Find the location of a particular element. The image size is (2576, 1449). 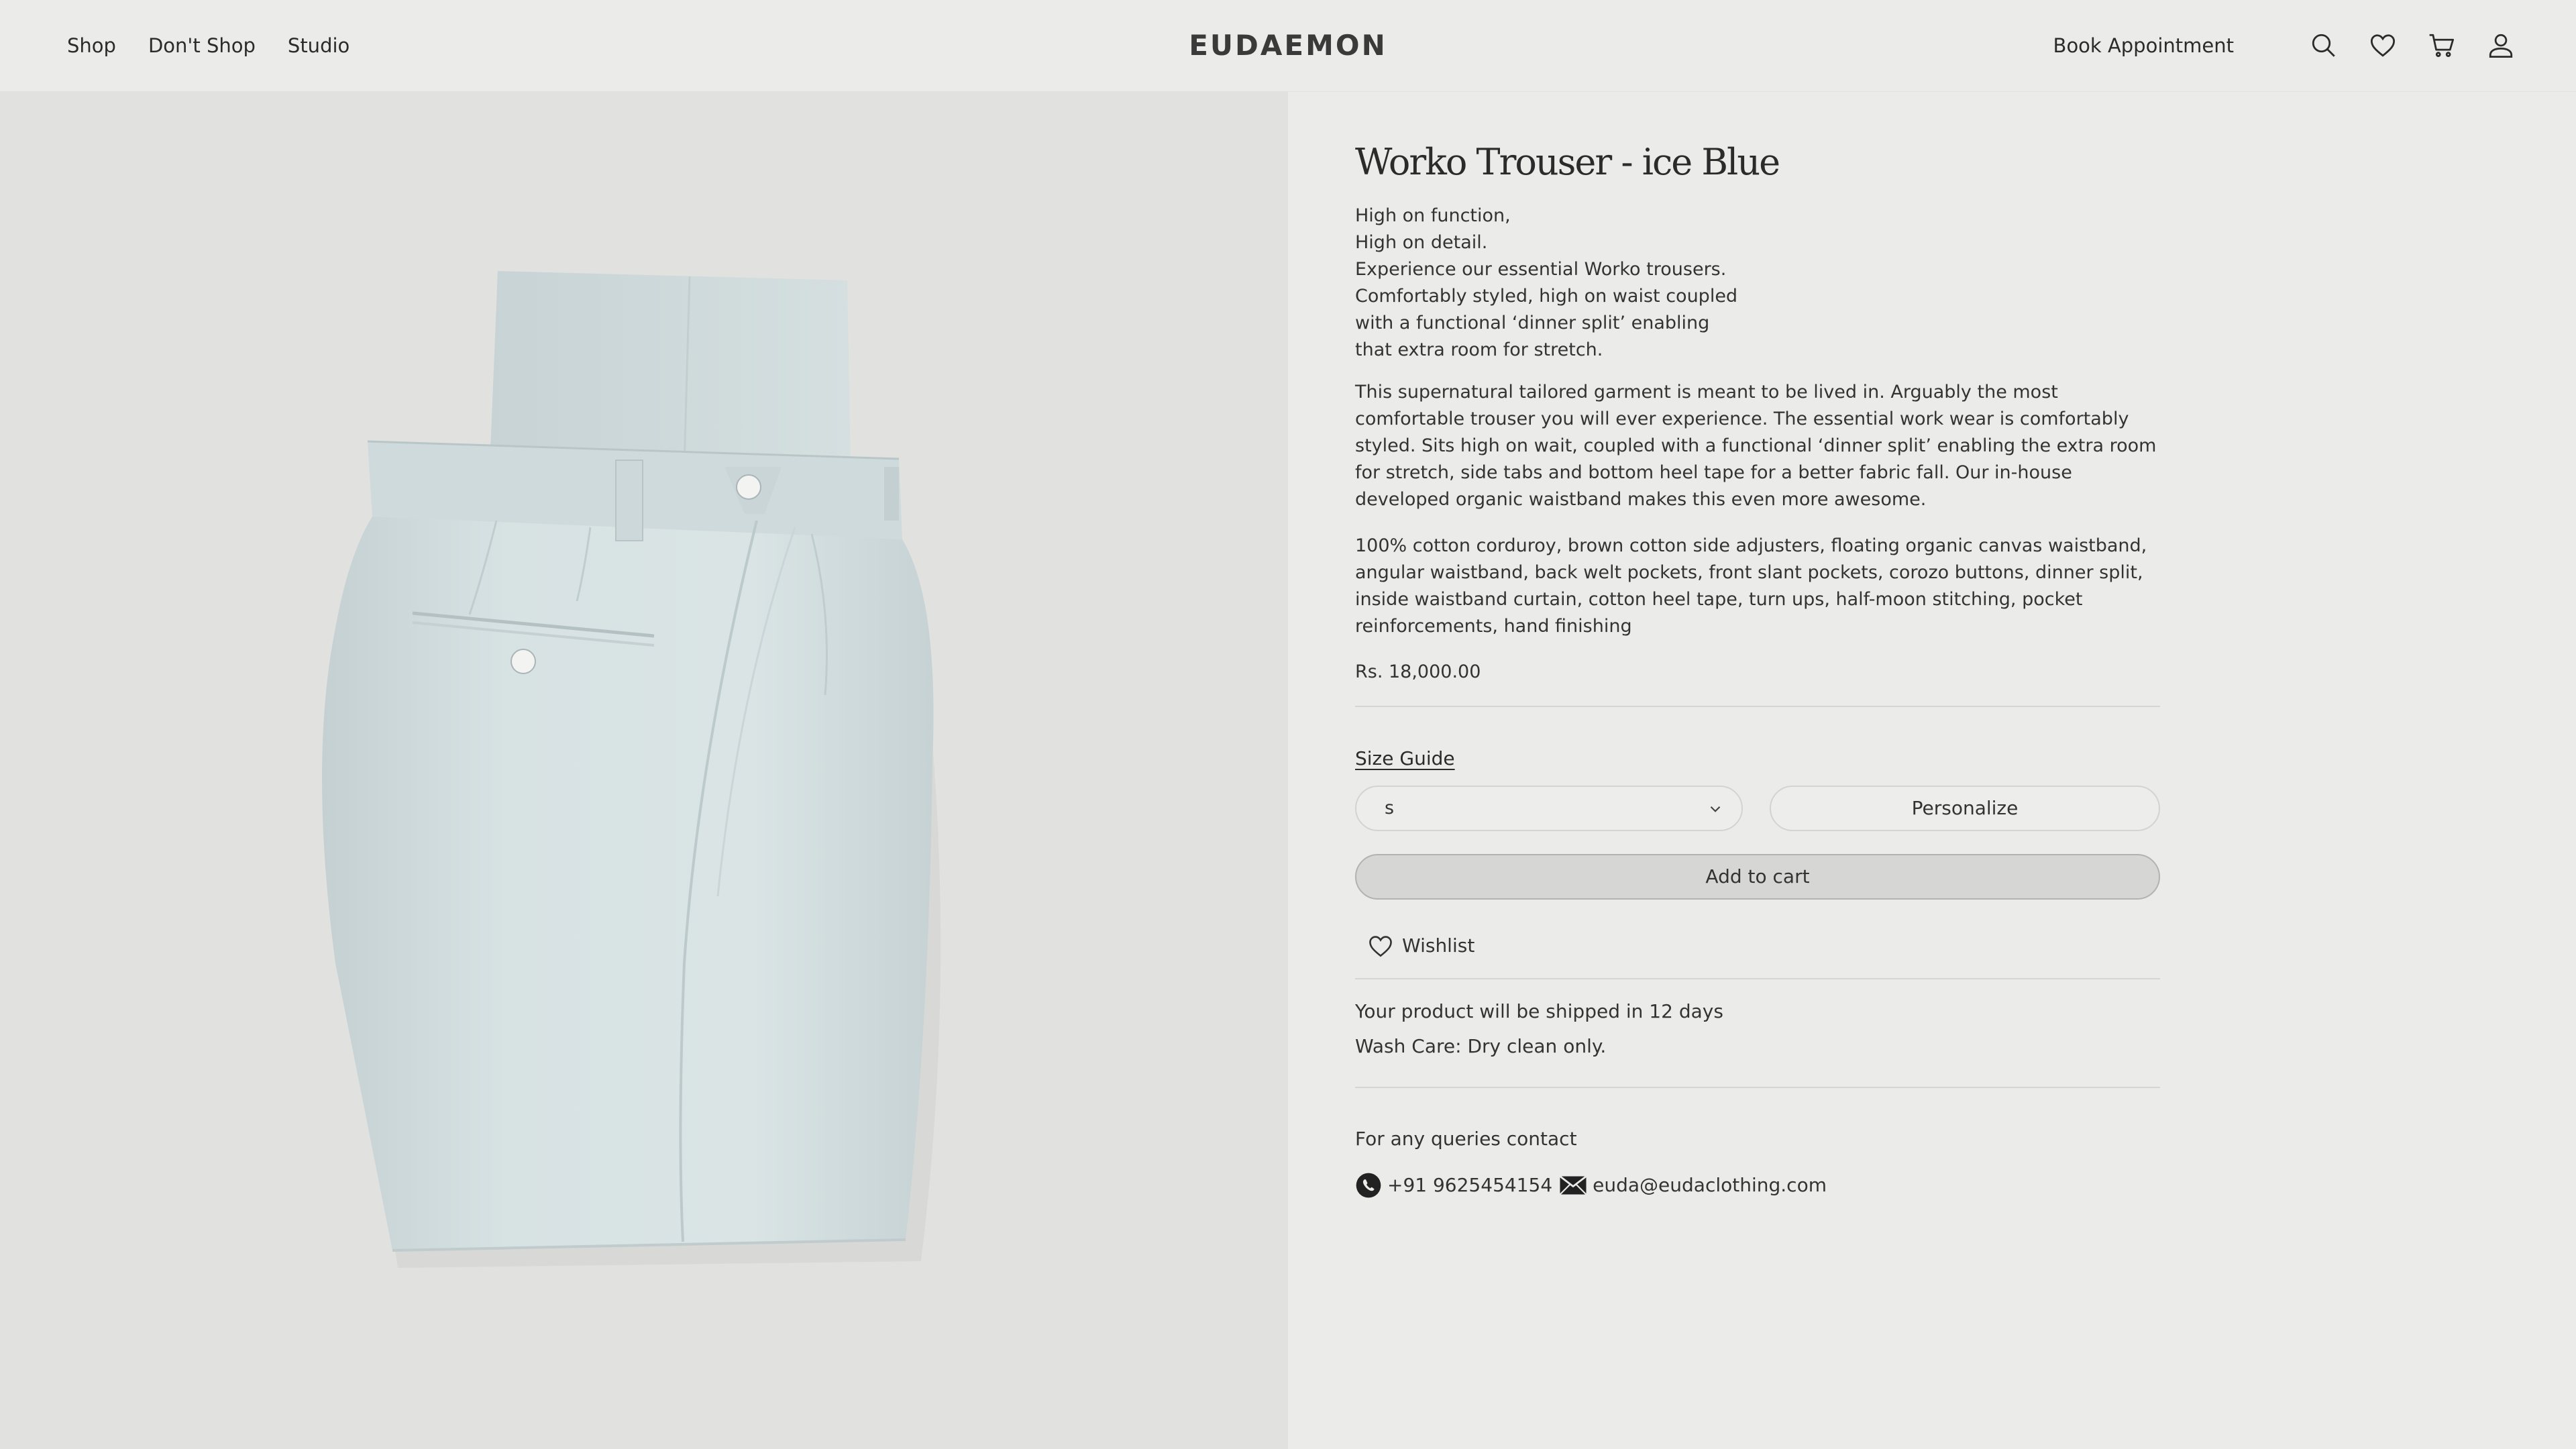

wishlist-button: Wishlist is located at coordinates (1420, 945).